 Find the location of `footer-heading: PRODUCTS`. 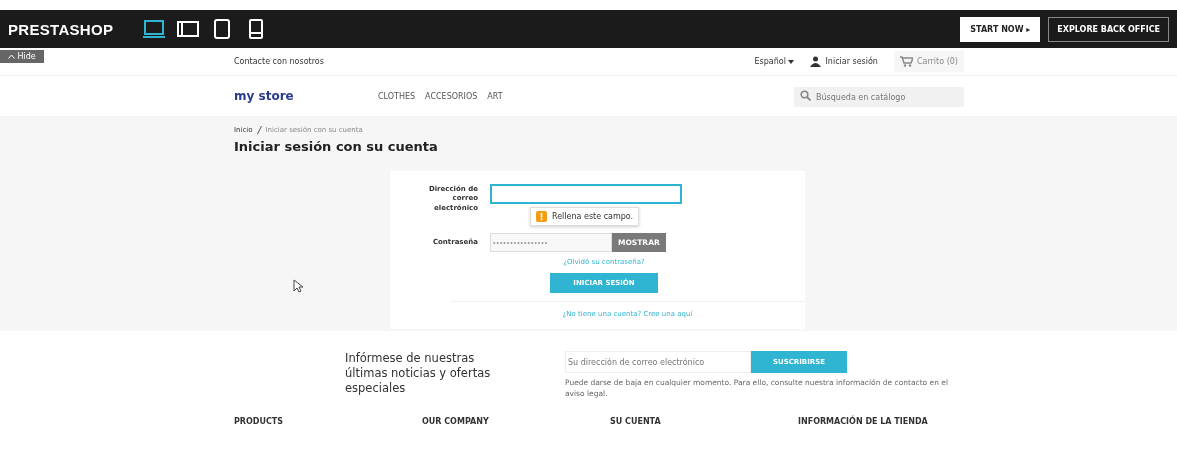

footer-heading: PRODUCTS is located at coordinates (259, 421).